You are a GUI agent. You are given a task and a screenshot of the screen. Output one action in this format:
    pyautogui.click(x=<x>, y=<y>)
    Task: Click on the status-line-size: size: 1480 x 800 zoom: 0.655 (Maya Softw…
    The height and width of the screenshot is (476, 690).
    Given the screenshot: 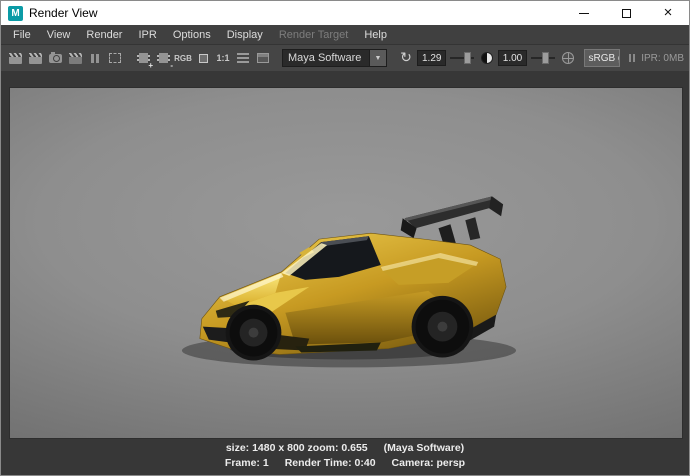 What is the action you would take?
    pyautogui.click(x=345, y=448)
    